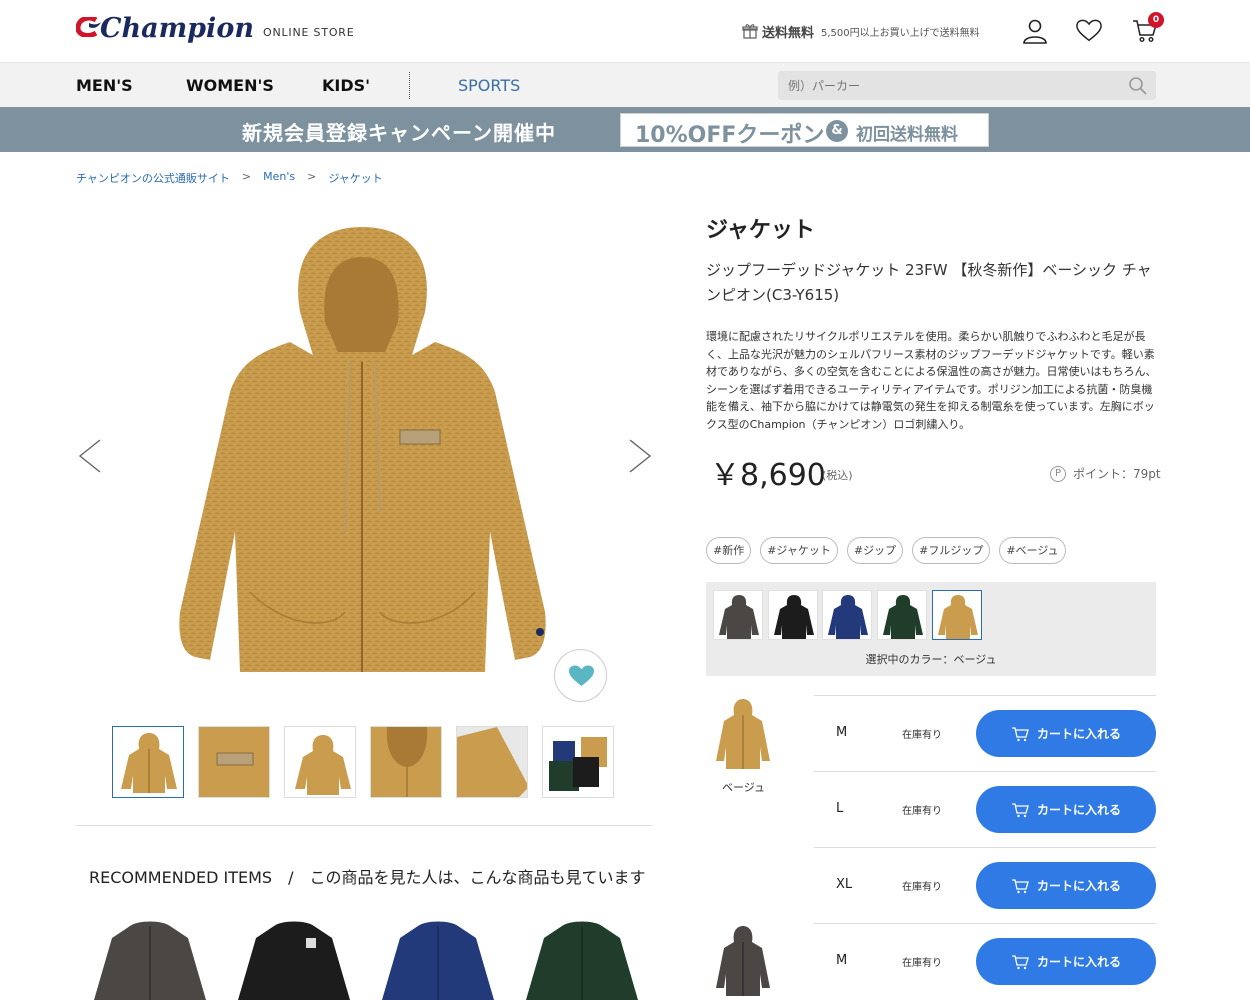 The width and height of the screenshot is (1250, 1000). What do you see at coordinates (346, 85) in the screenshot?
I see `nav-kids: KIDS'` at bounding box center [346, 85].